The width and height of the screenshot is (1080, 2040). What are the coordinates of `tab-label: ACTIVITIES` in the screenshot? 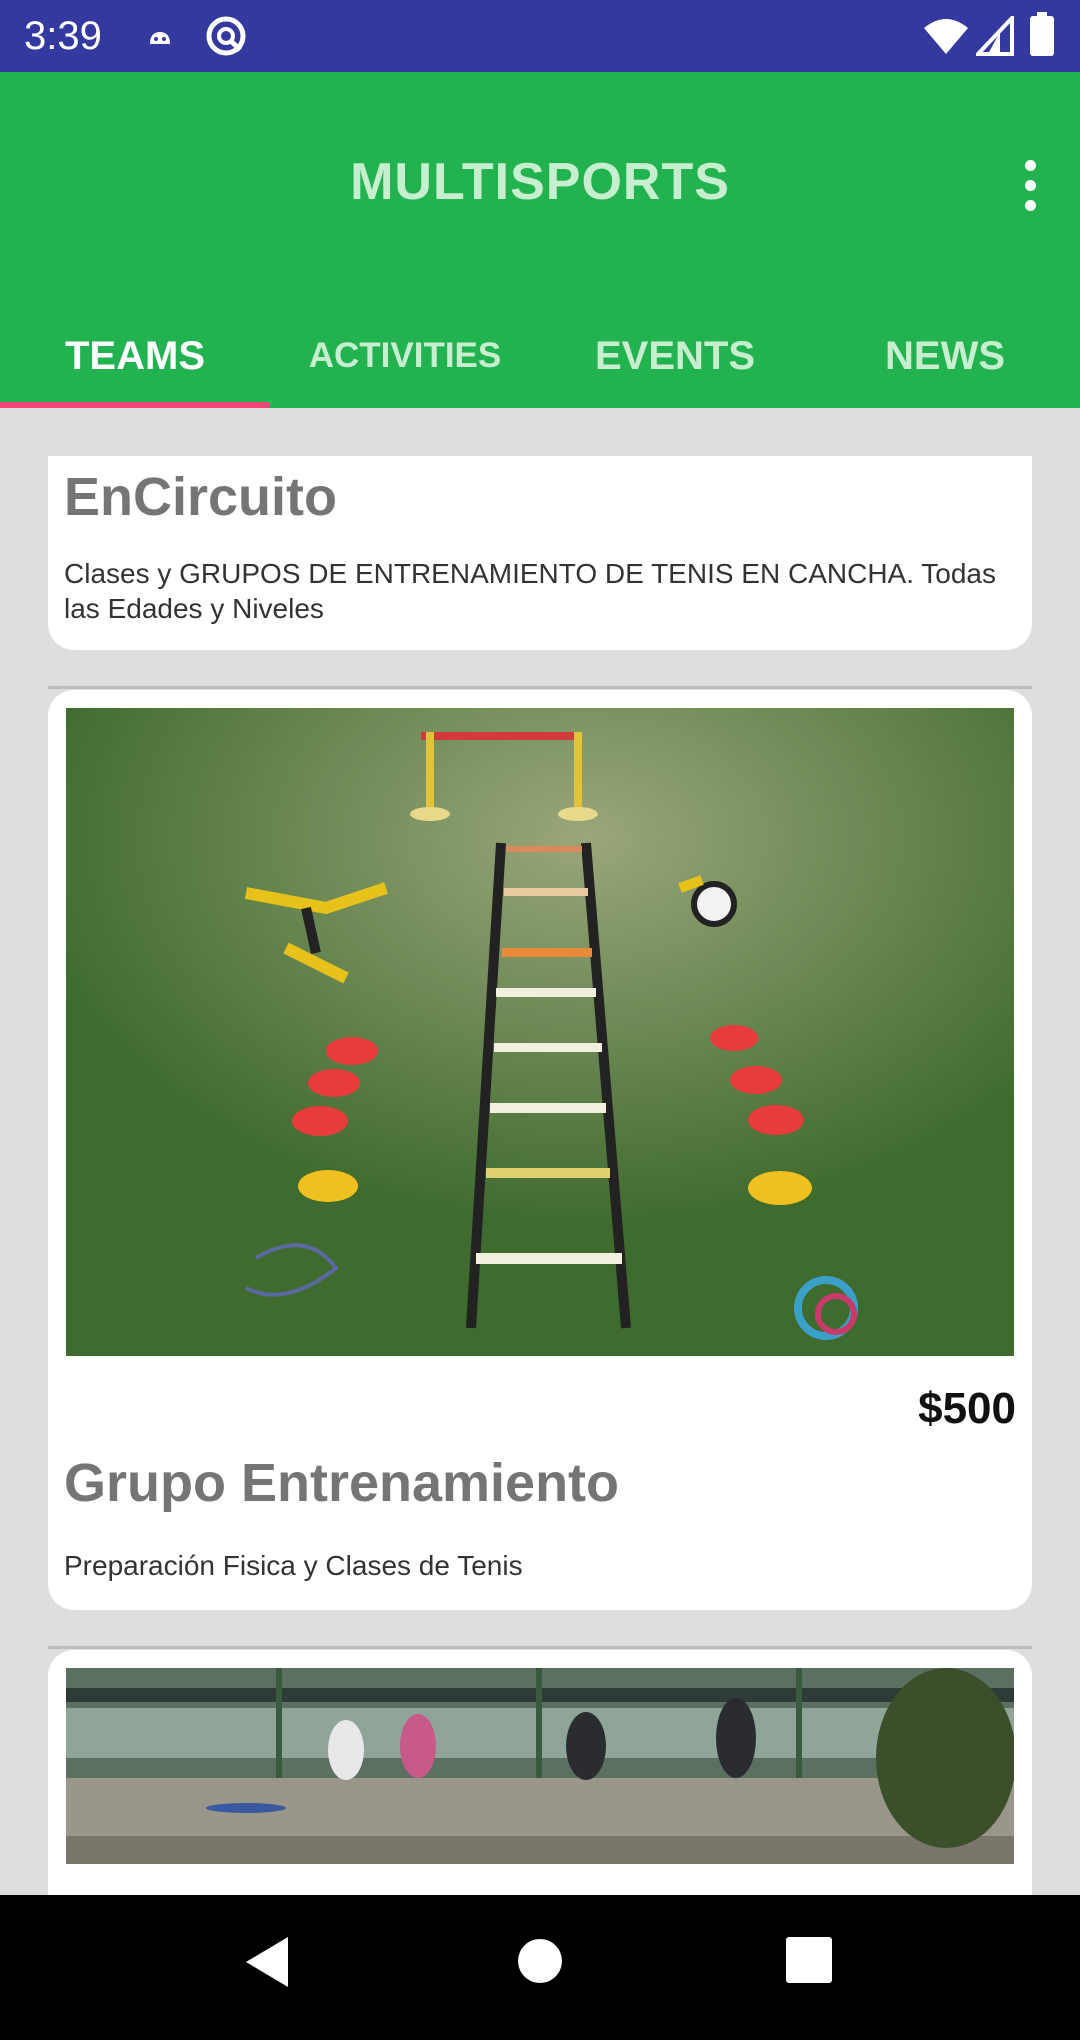 It's located at (405, 355).